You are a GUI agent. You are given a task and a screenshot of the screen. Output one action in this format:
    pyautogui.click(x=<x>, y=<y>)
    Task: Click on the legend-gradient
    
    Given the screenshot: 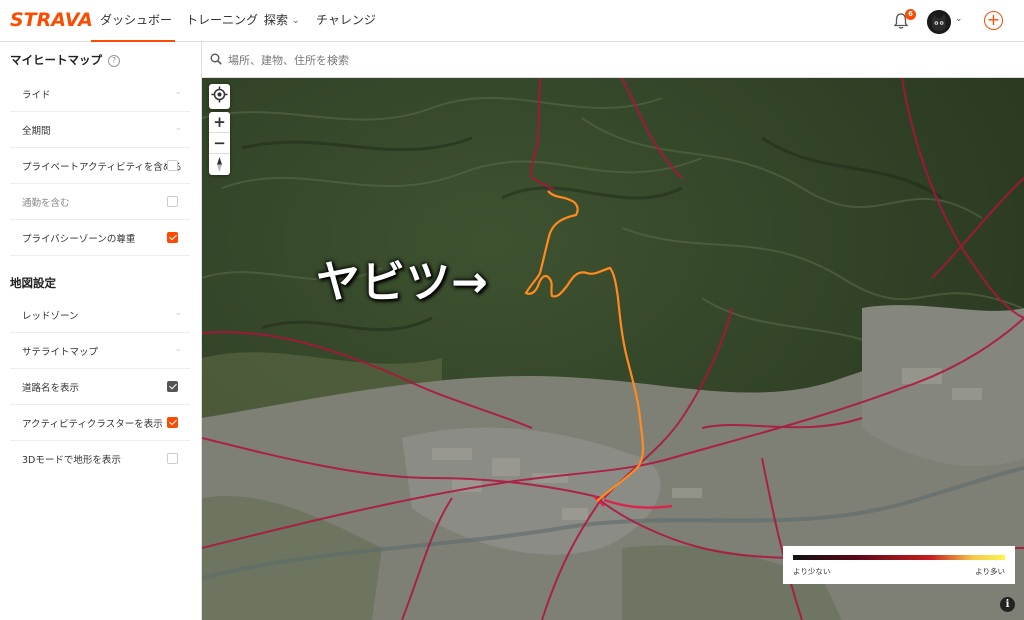 What is the action you would take?
    pyautogui.click(x=899, y=557)
    